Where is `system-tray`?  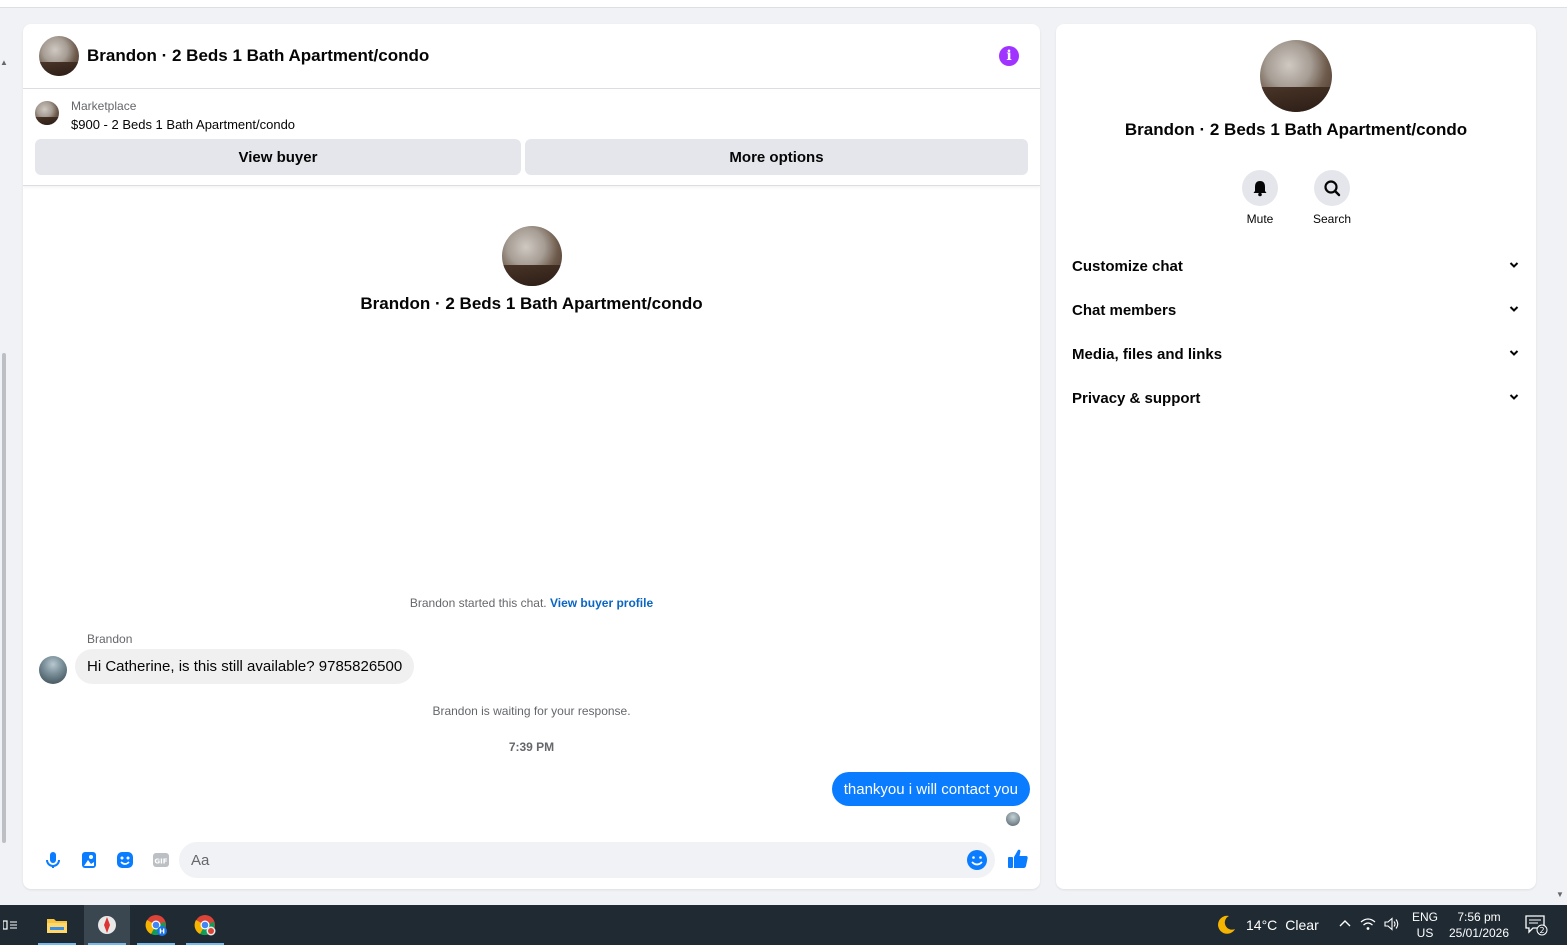 system-tray is located at coordinates (1369, 925).